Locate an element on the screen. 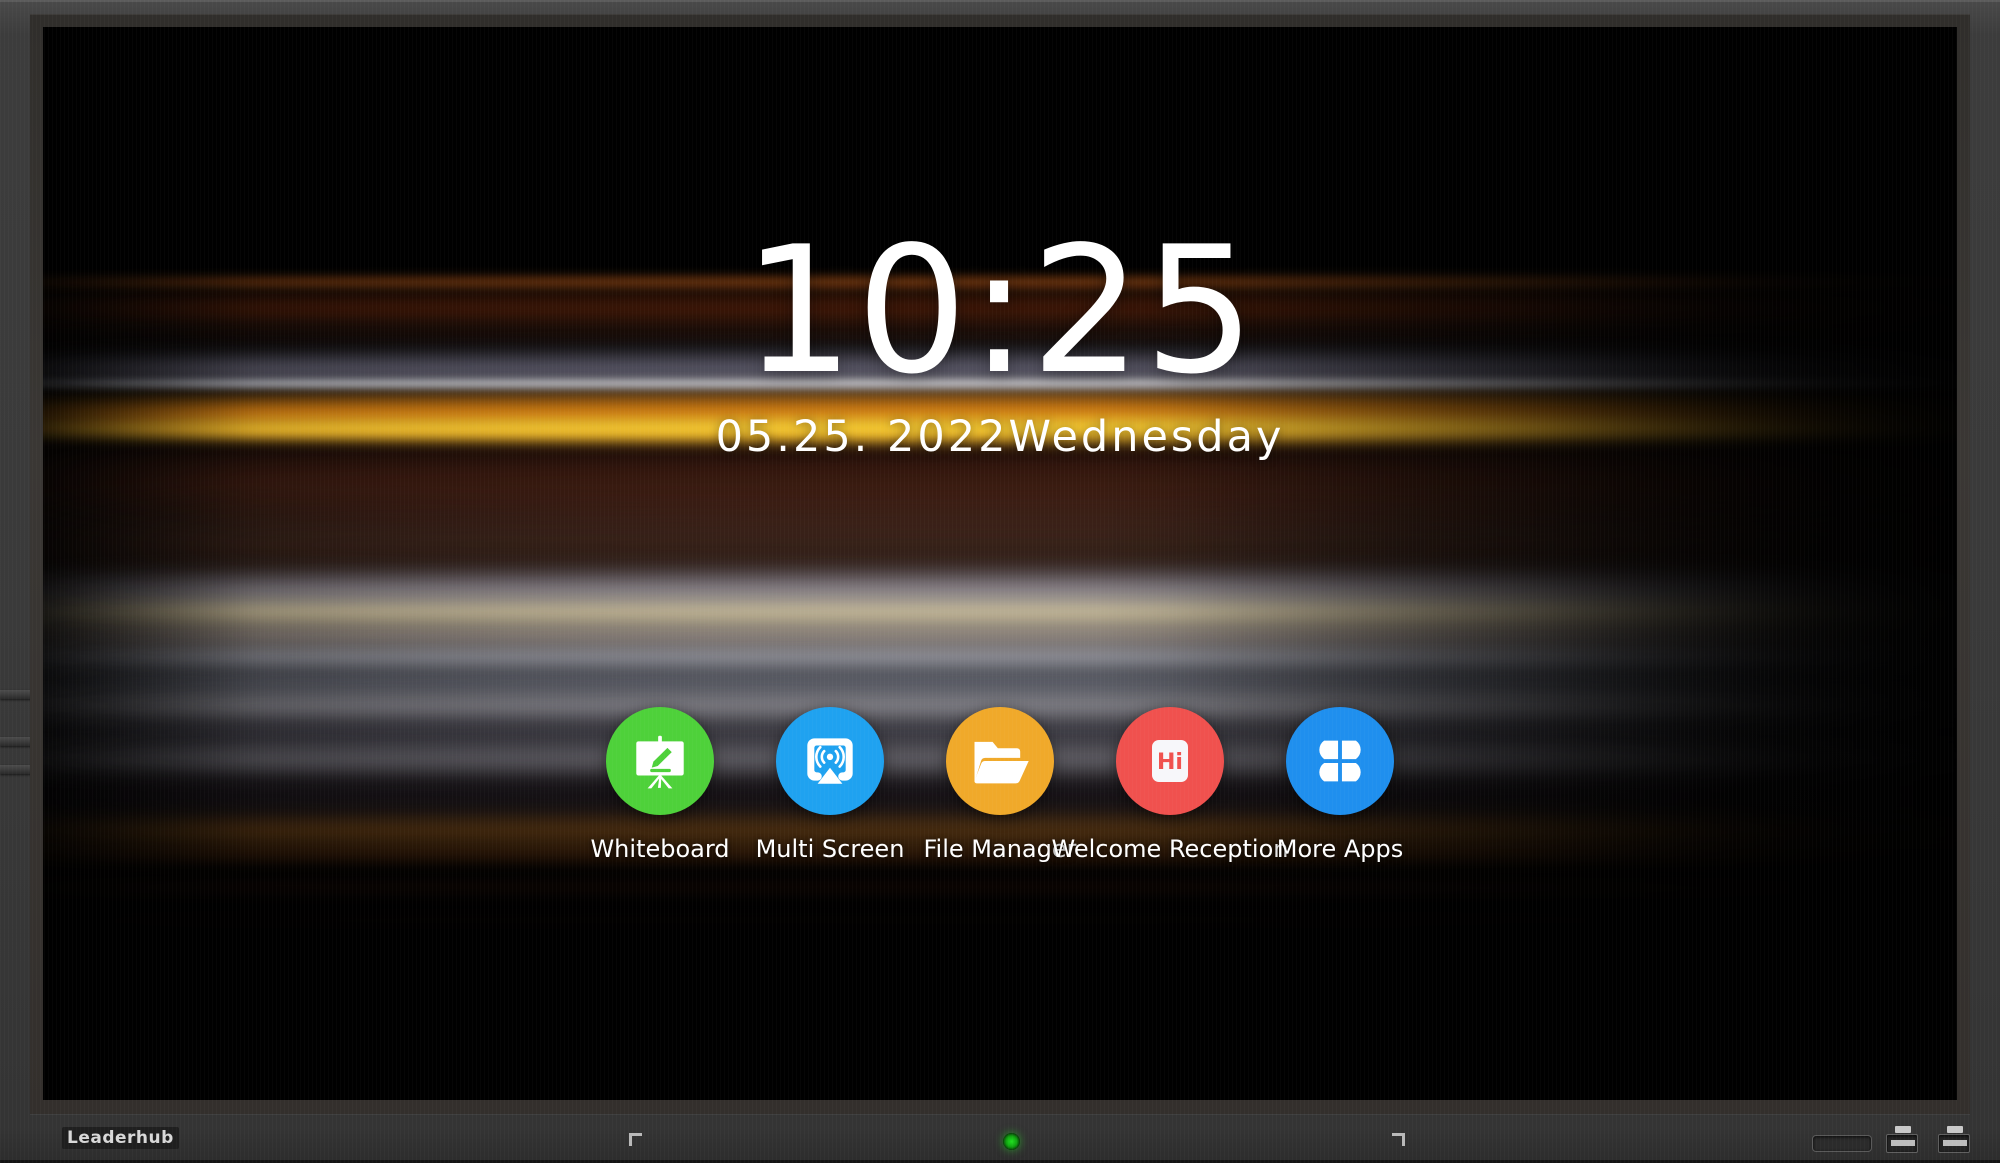 This screenshot has width=2000, height=1163. power-led-indicator is located at coordinates (1011, 1141).